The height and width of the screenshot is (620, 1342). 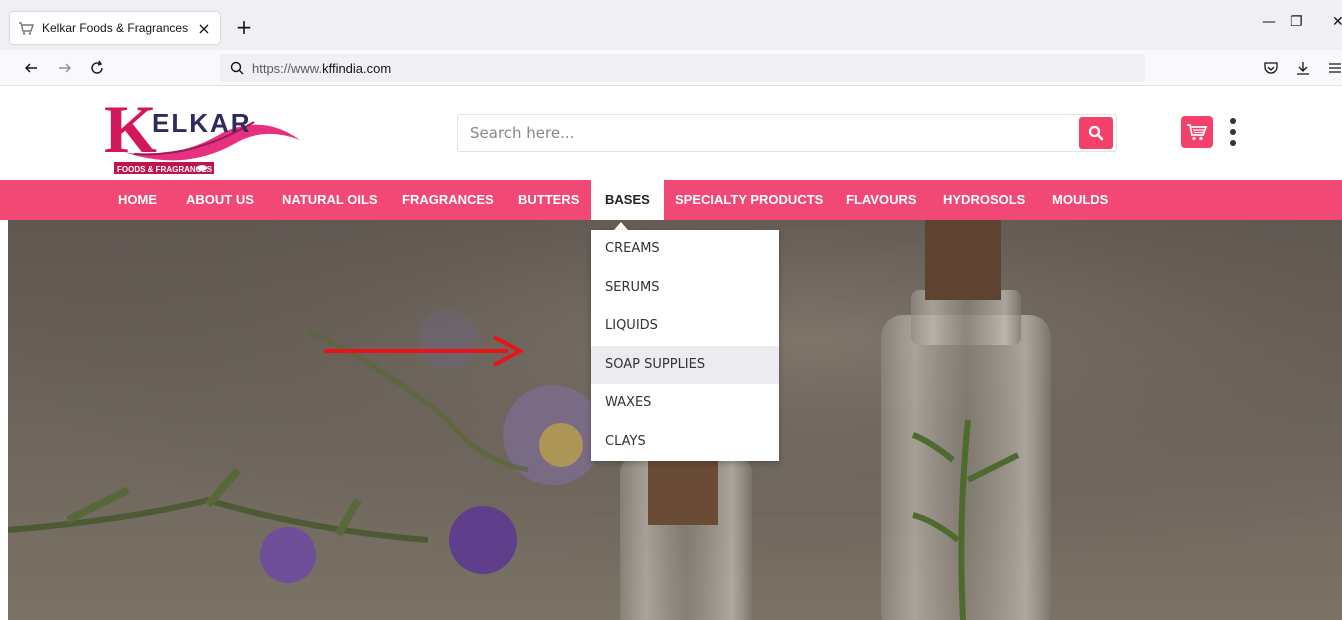 What do you see at coordinates (685, 326) in the screenshot?
I see `dropdown-item-liquids: LIQUIDS` at bounding box center [685, 326].